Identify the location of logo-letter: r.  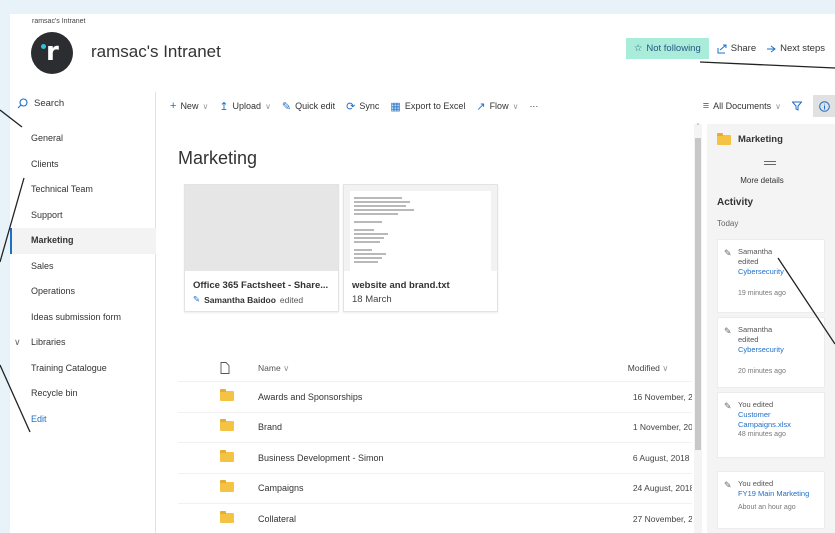
(52, 52).